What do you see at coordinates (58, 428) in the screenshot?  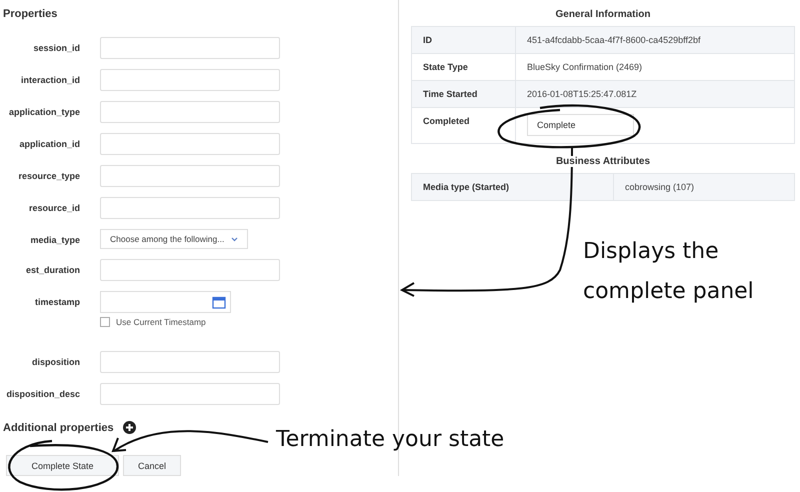 I see `section-title: Additional properties` at bounding box center [58, 428].